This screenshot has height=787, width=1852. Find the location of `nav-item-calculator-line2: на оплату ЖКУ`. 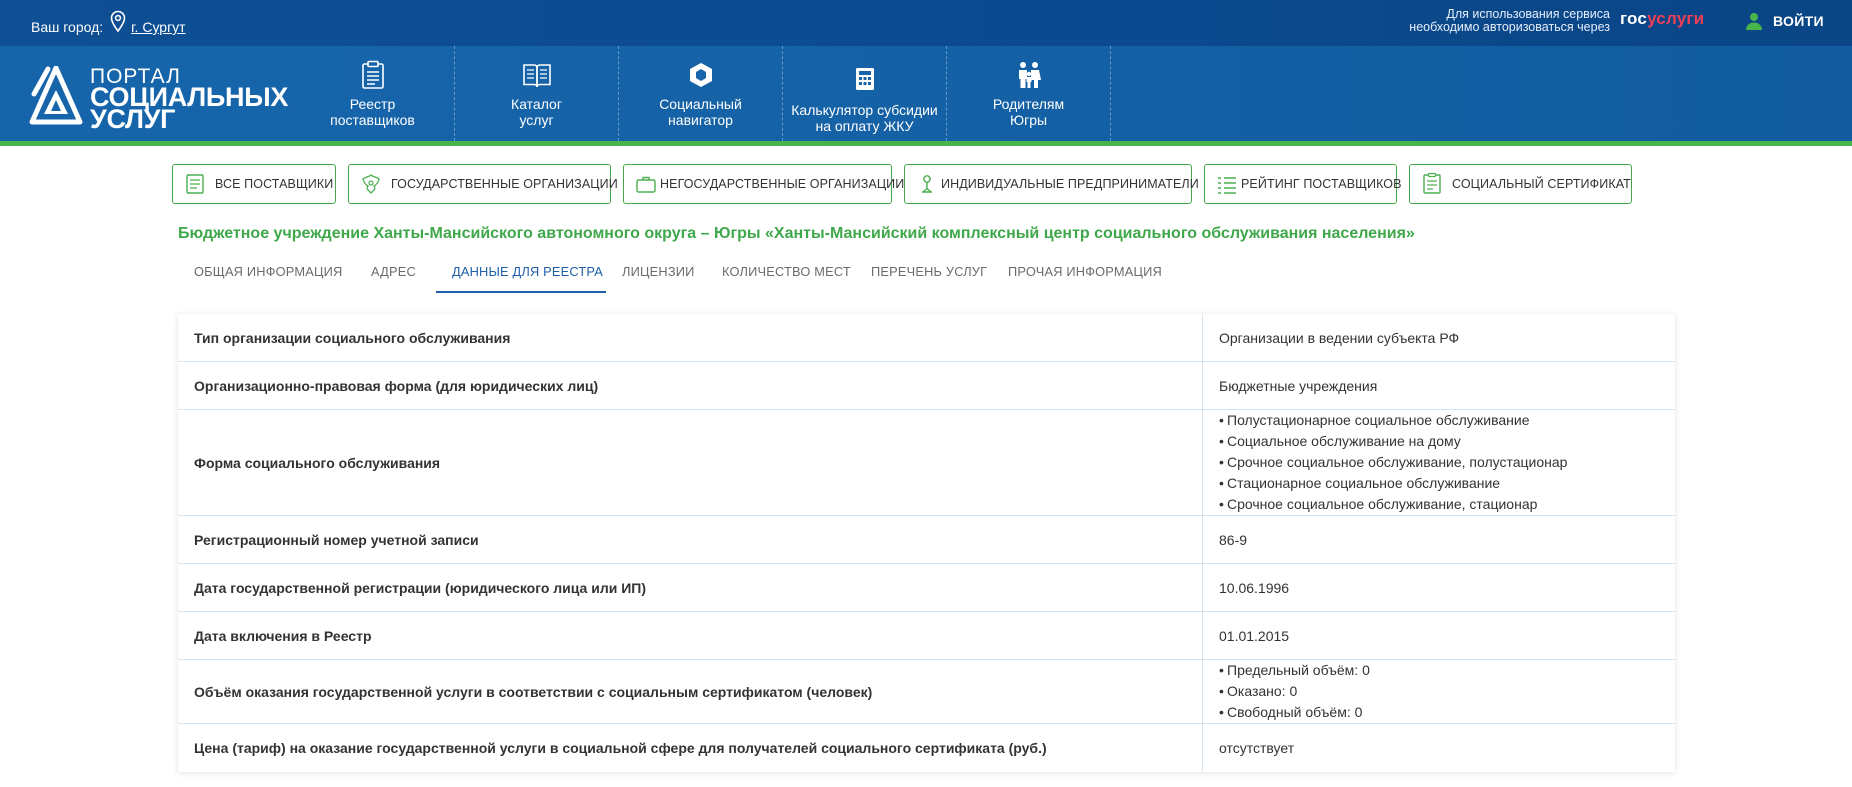

nav-item-calculator-line2: на оплату ЖКУ is located at coordinates (864, 126).